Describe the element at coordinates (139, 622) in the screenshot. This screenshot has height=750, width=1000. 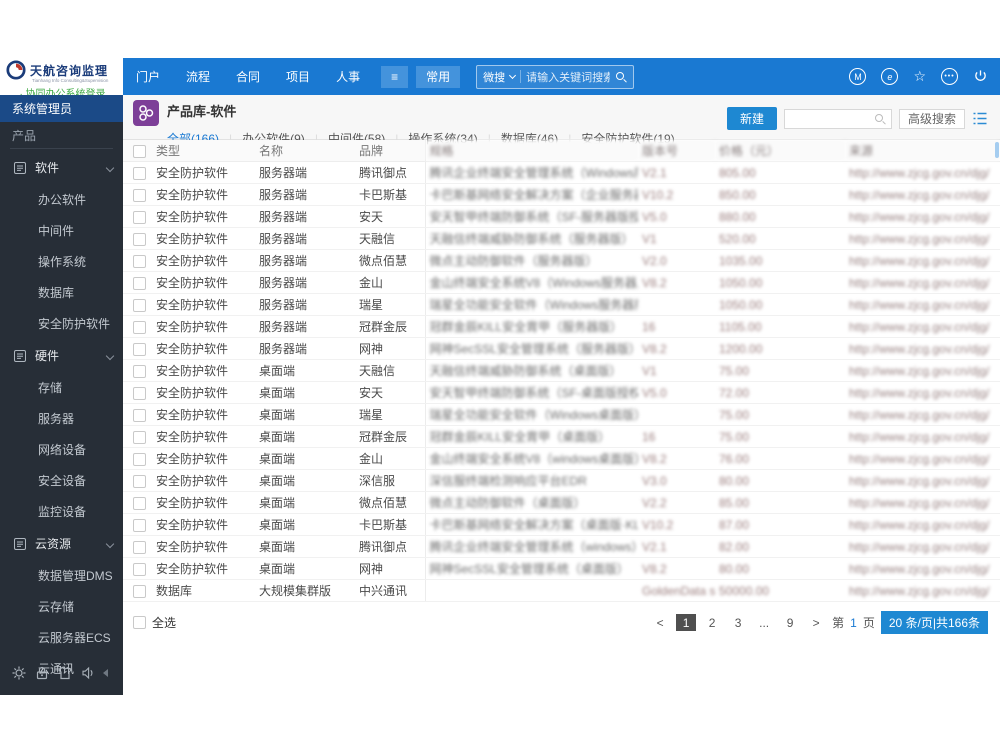
I see `select-all-checkbox` at that location.